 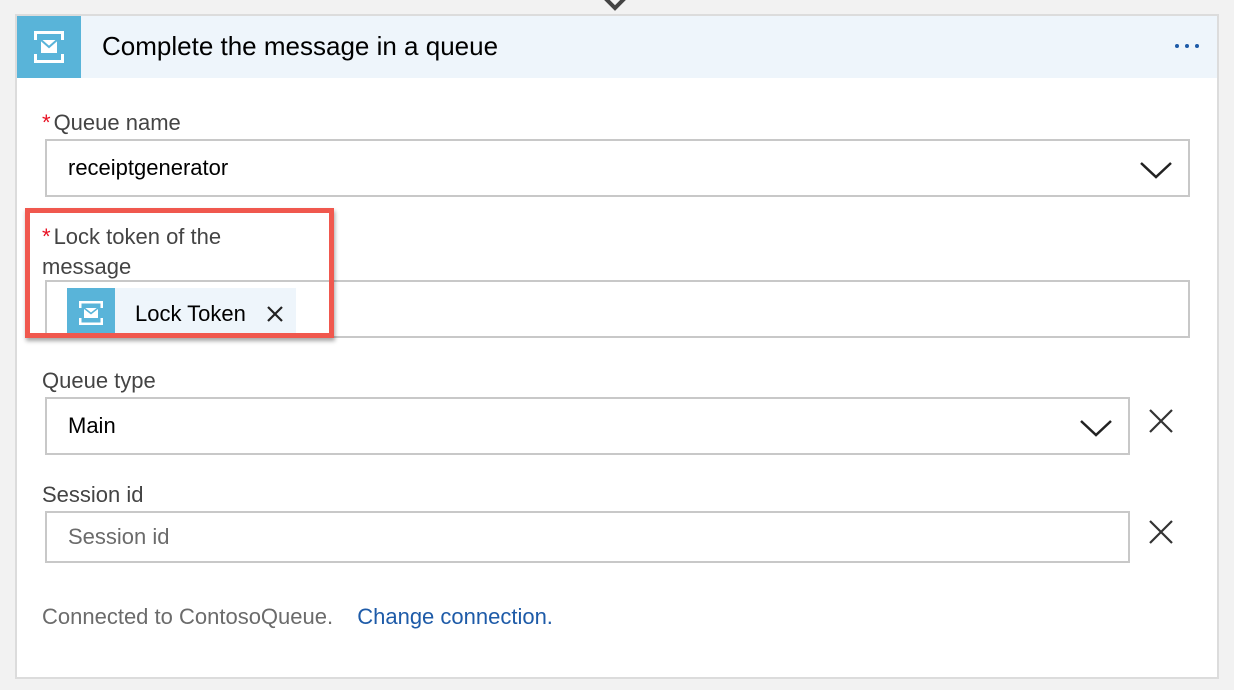 I want to click on card-header: Complete the message in a queue, so click(x=617, y=47).